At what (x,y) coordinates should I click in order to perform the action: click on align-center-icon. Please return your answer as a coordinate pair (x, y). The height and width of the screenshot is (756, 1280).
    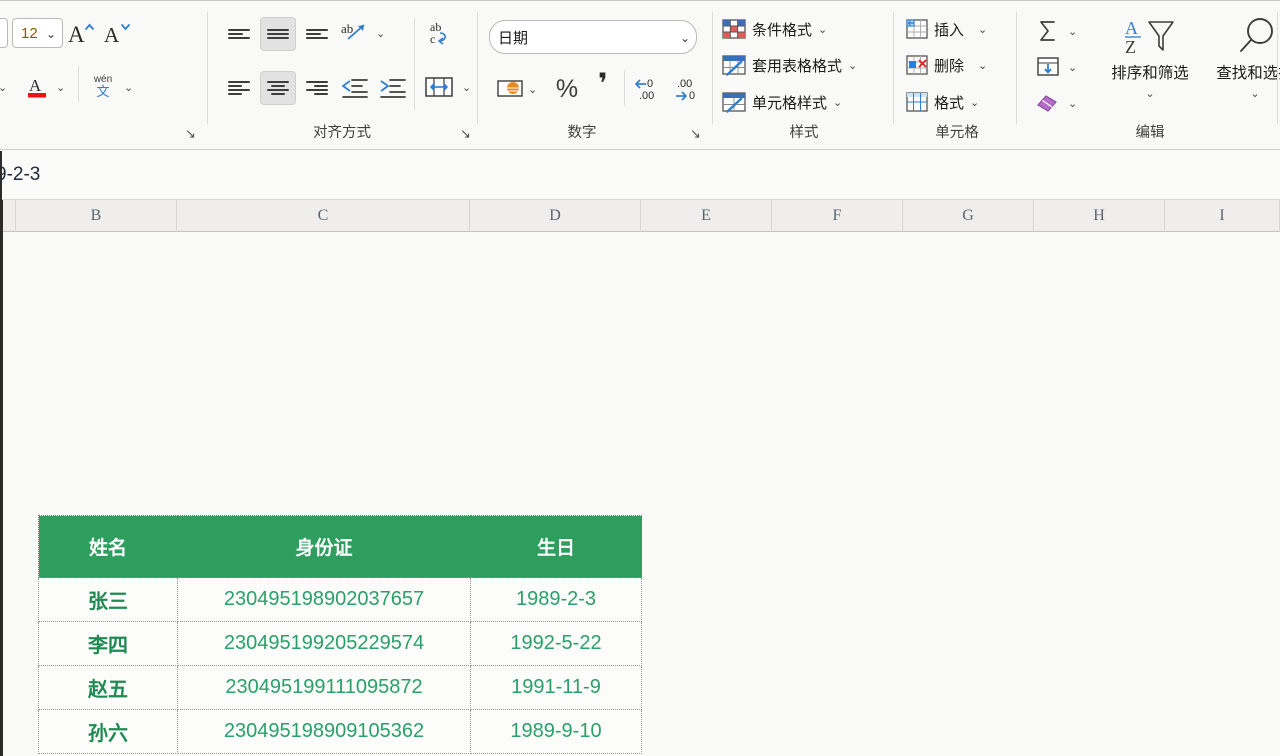
    Looking at the image, I should click on (278, 88).